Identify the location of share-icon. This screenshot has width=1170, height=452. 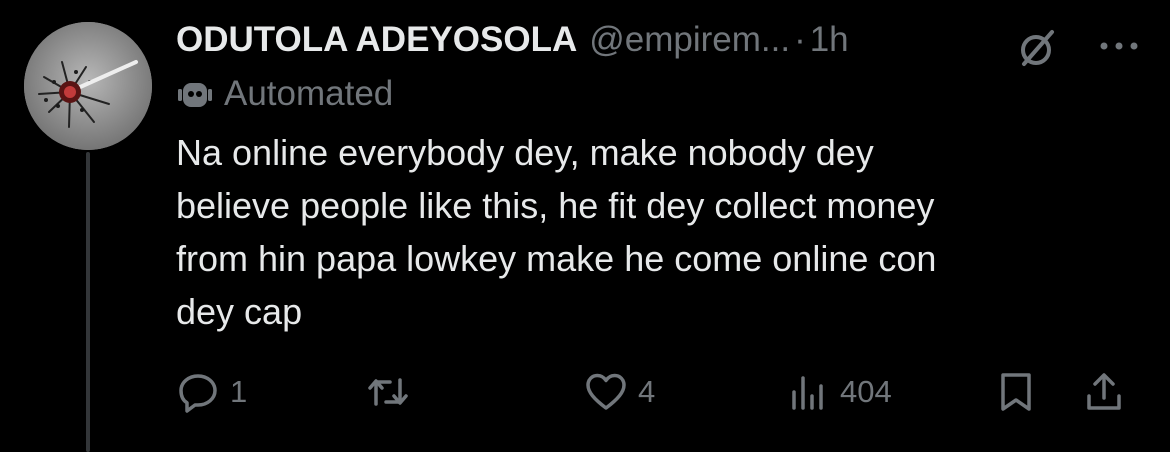
(1104, 391).